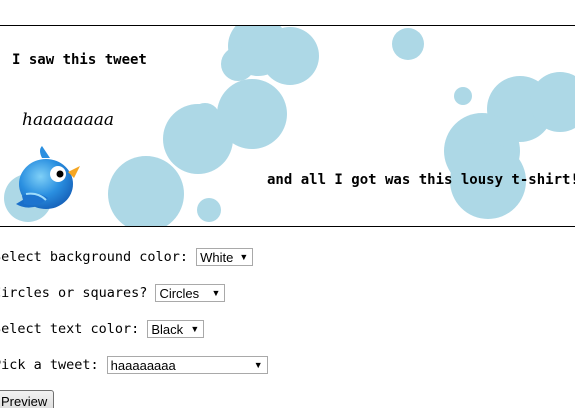  Describe the element at coordinates (49, 365) in the screenshot. I see `tweet-label: Pick a tweet:` at that location.